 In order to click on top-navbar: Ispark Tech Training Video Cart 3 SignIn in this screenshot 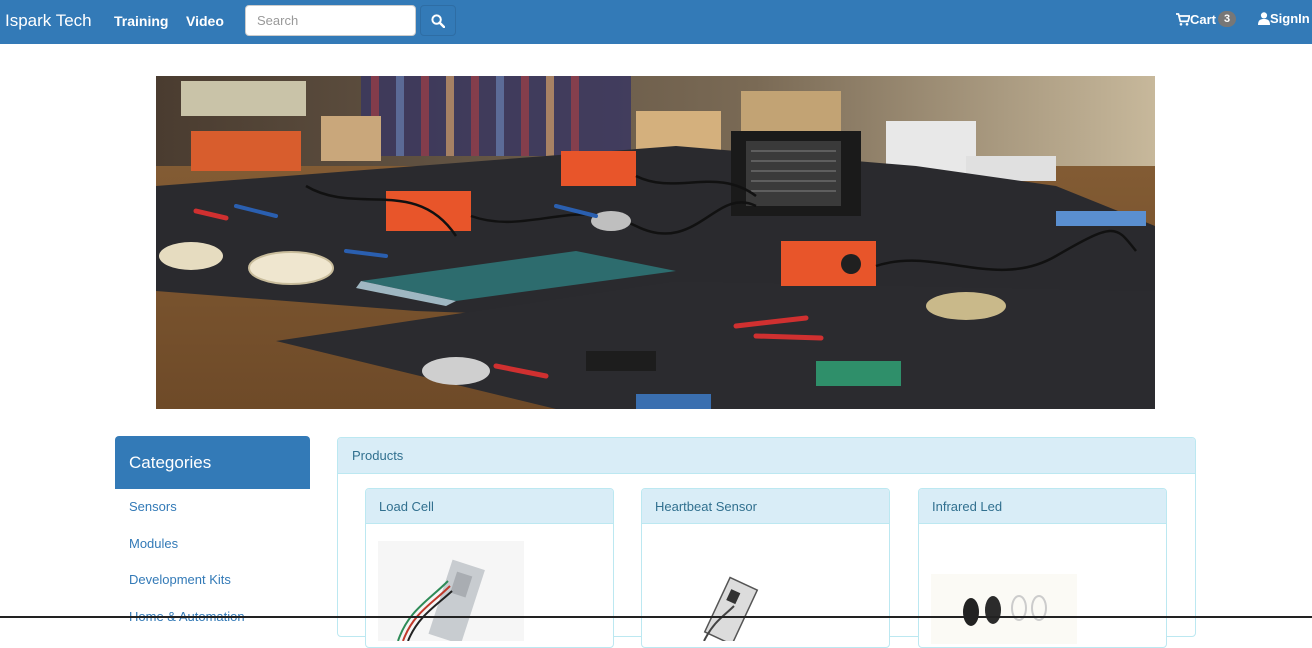, I will do `click(656, 22)`.